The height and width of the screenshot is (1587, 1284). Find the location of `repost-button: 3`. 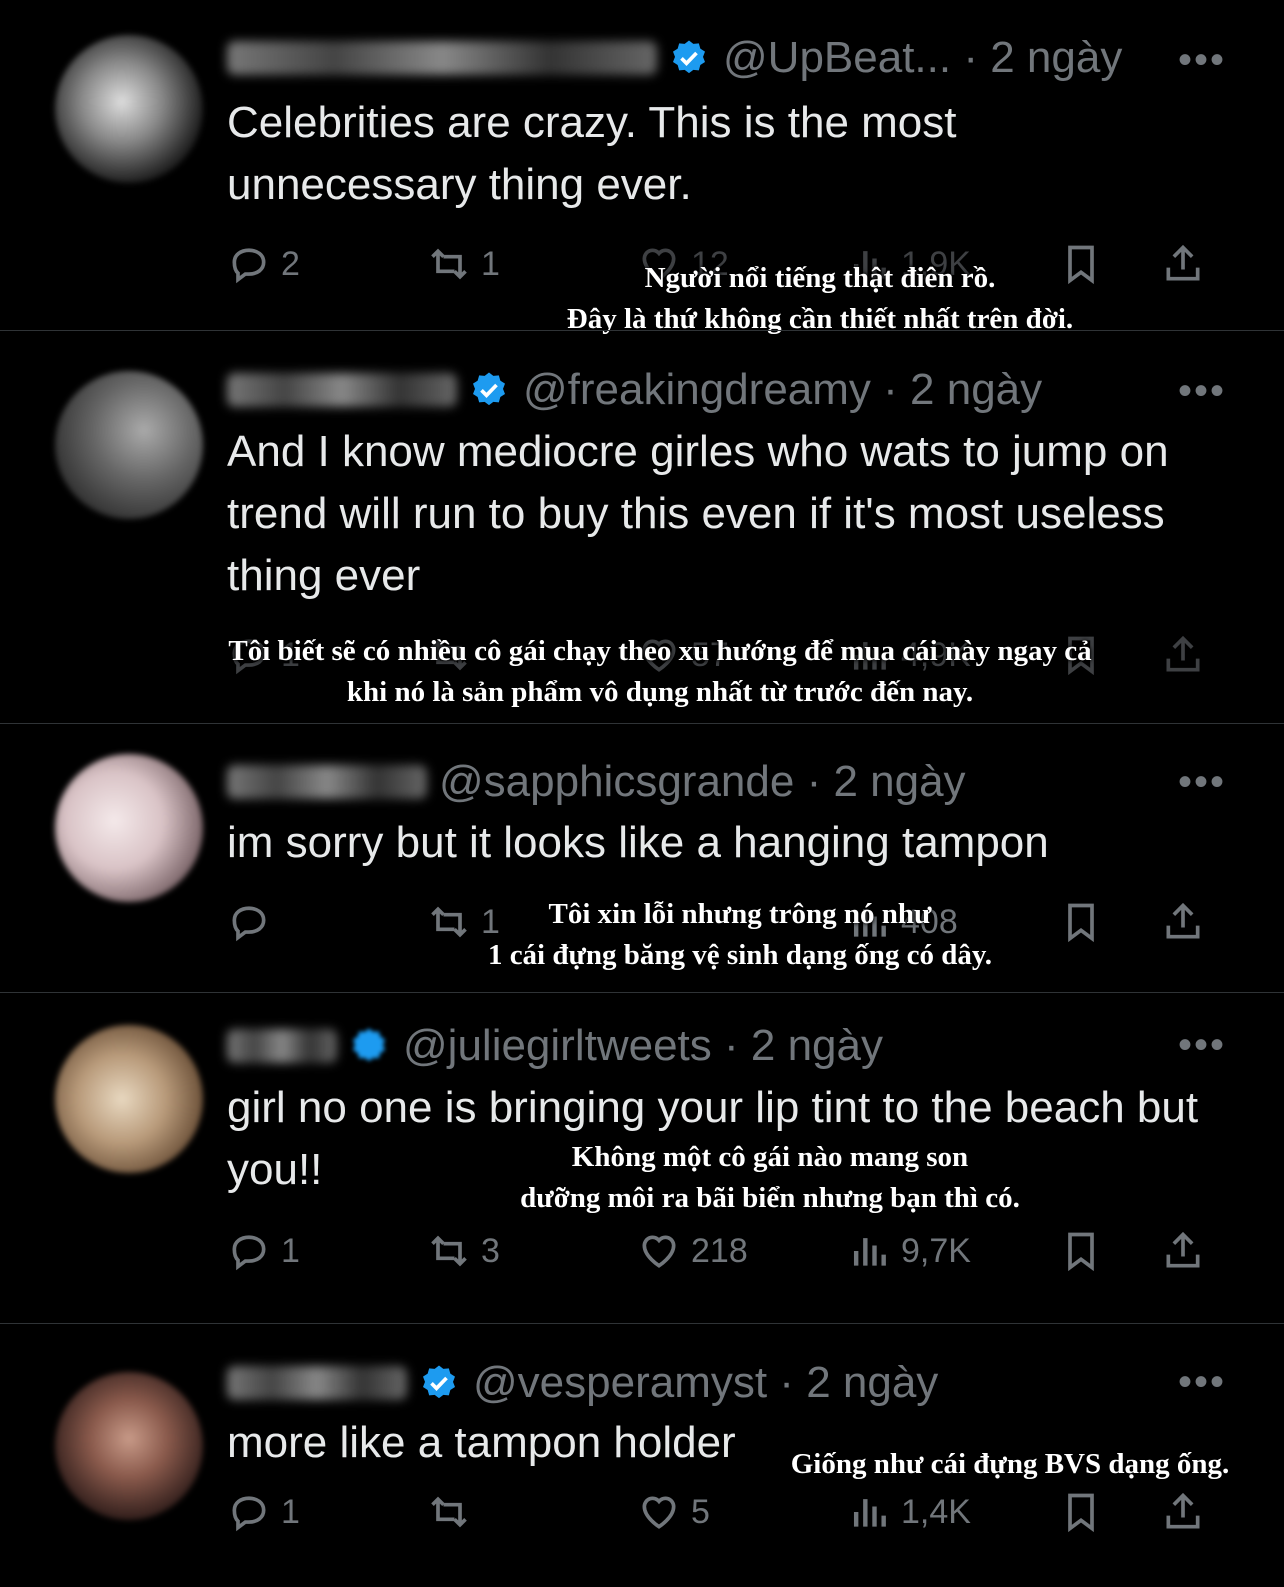

repost-button: 3 is located at coordinates (463, 1251).